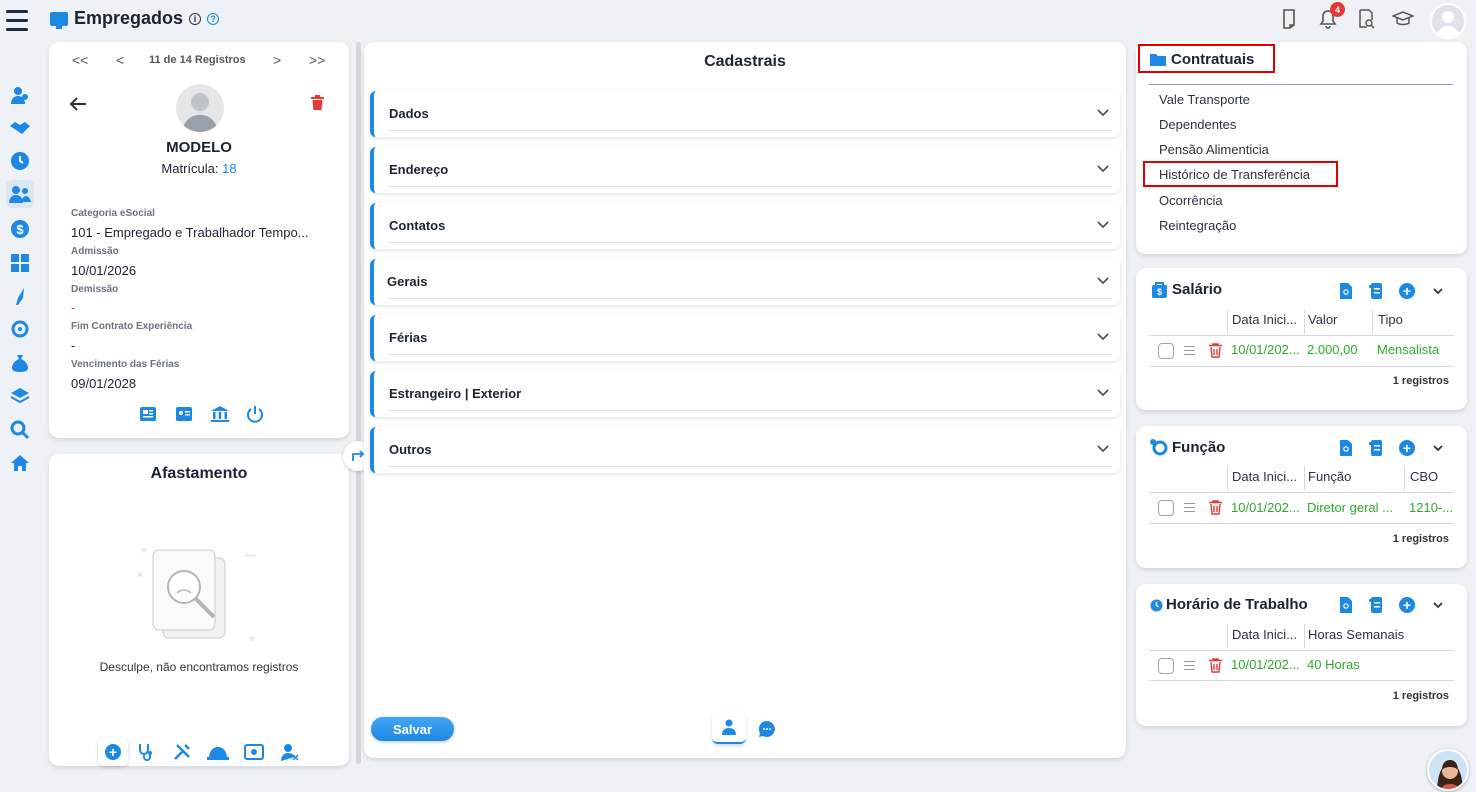 The height and width of the screenshot is (792, 1476). I want to click on prev-record-button: <, so click(120, 60).